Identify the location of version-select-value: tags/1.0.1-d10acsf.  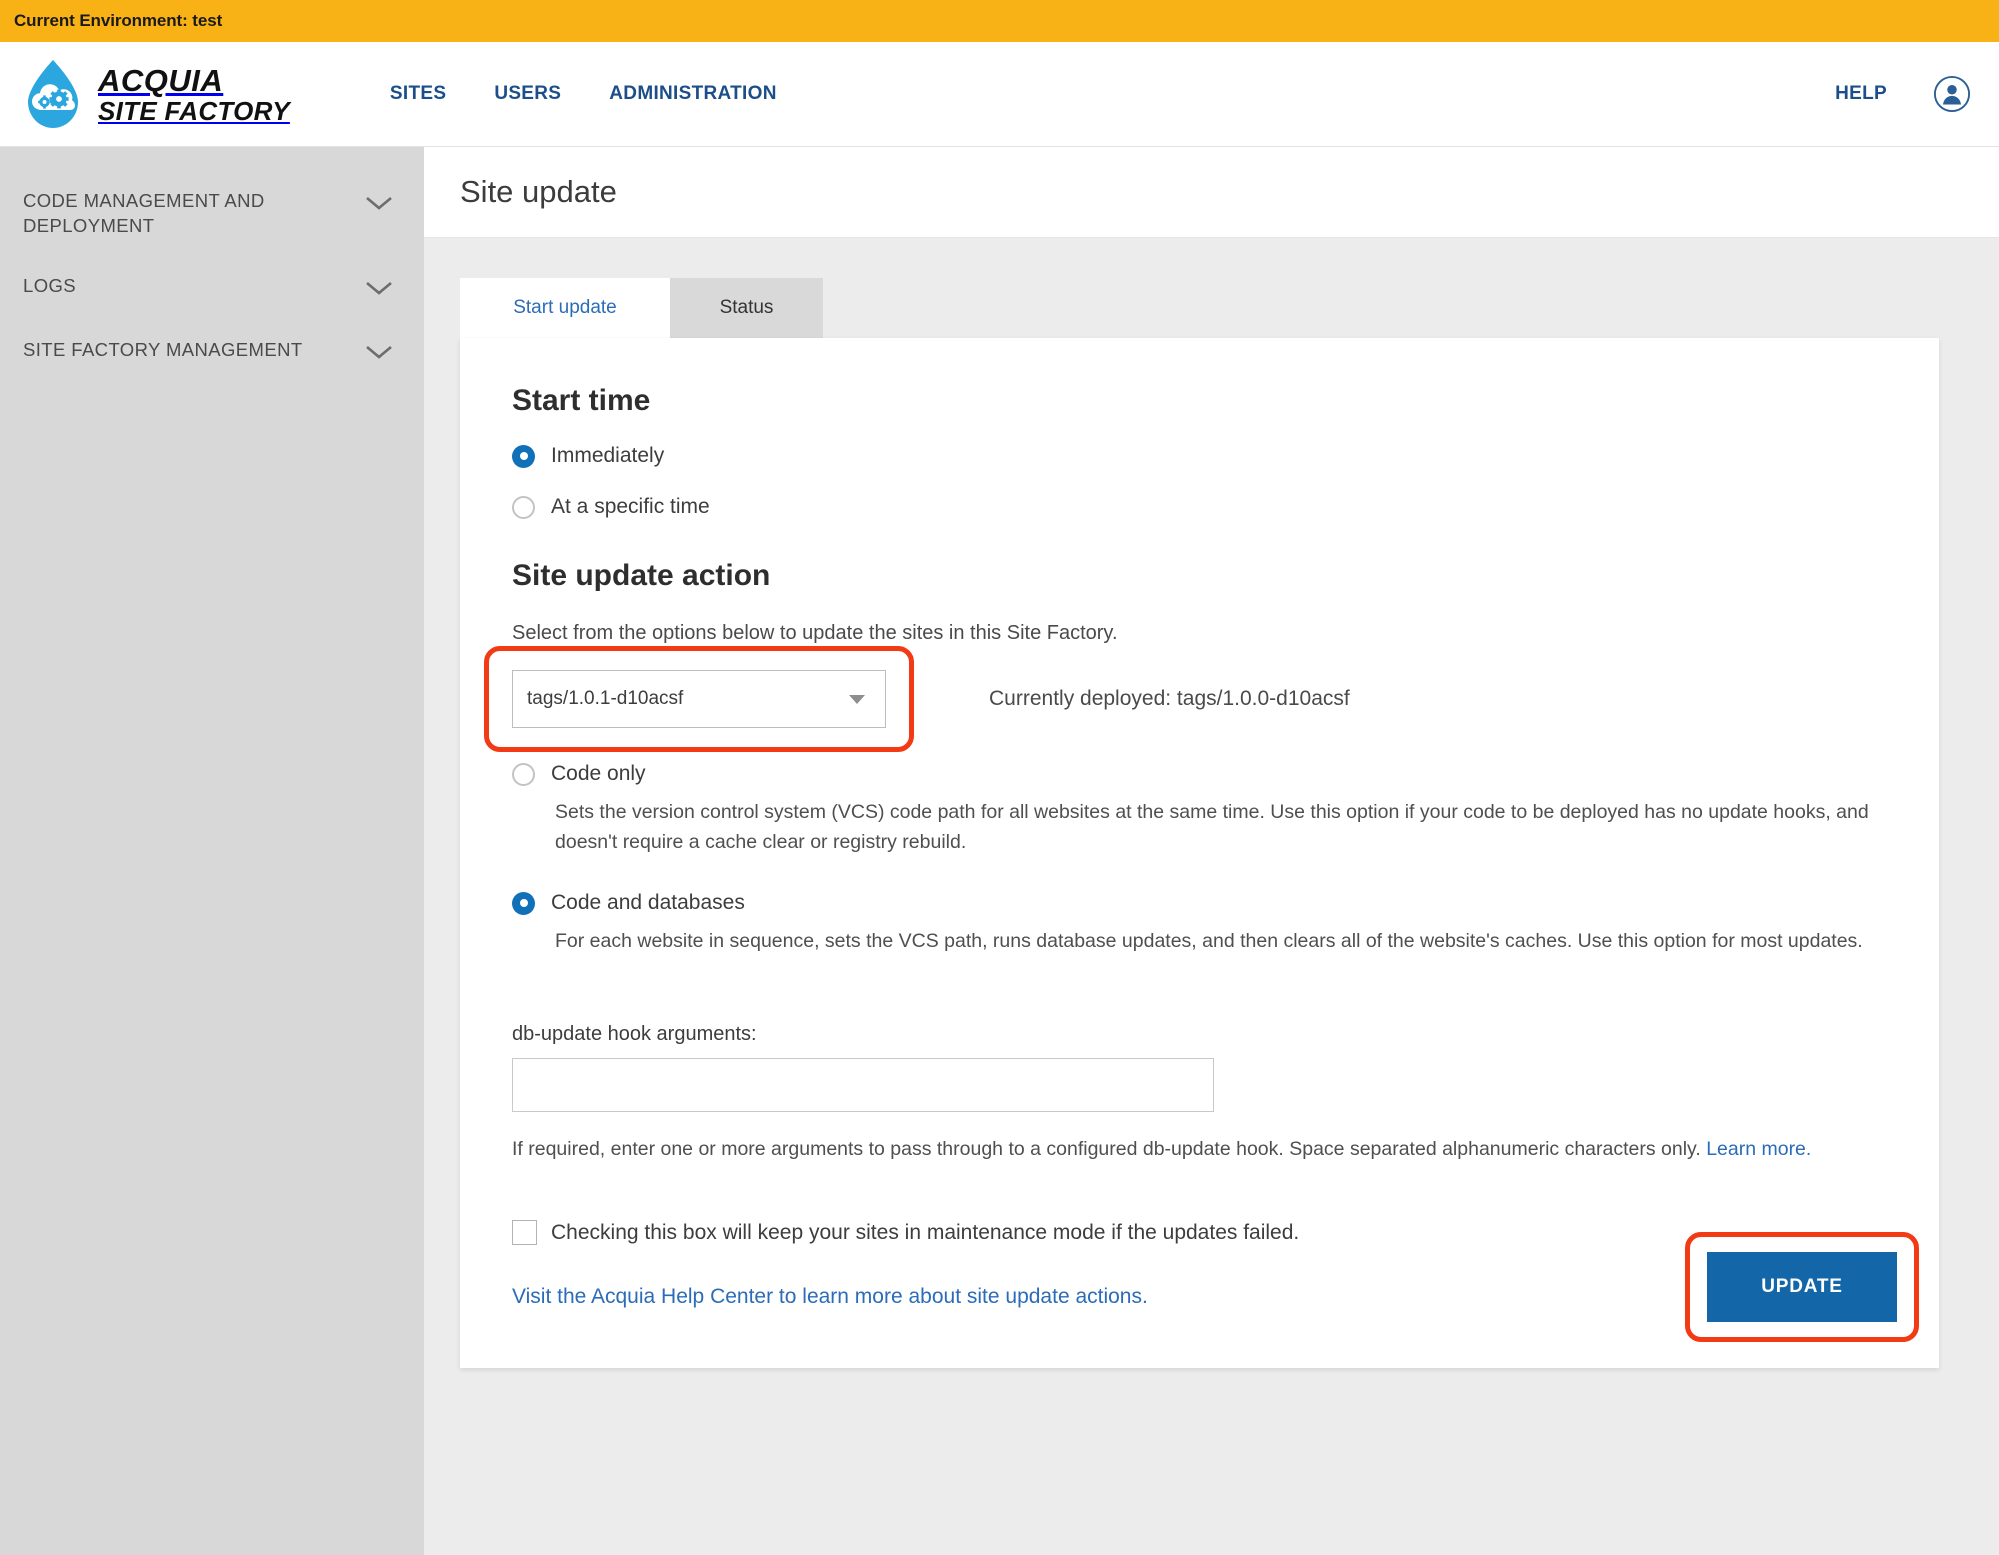
(605, 698).